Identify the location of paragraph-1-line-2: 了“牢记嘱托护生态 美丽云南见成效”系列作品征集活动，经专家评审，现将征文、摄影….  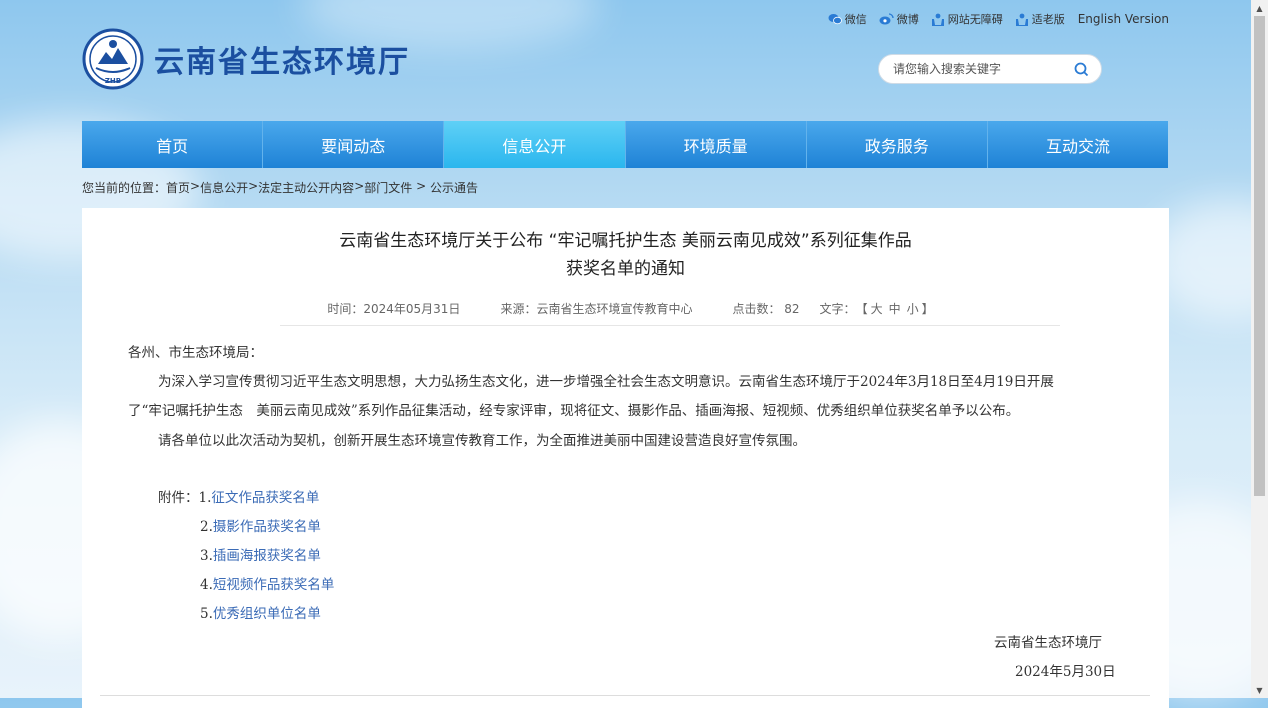
(574, 411).